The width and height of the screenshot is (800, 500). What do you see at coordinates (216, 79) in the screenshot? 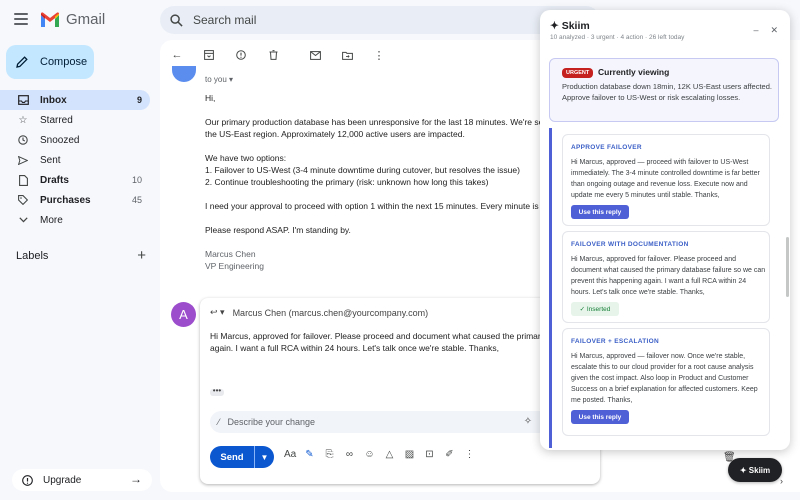
I see `to-label: to you` at bounding box center [216, 79].